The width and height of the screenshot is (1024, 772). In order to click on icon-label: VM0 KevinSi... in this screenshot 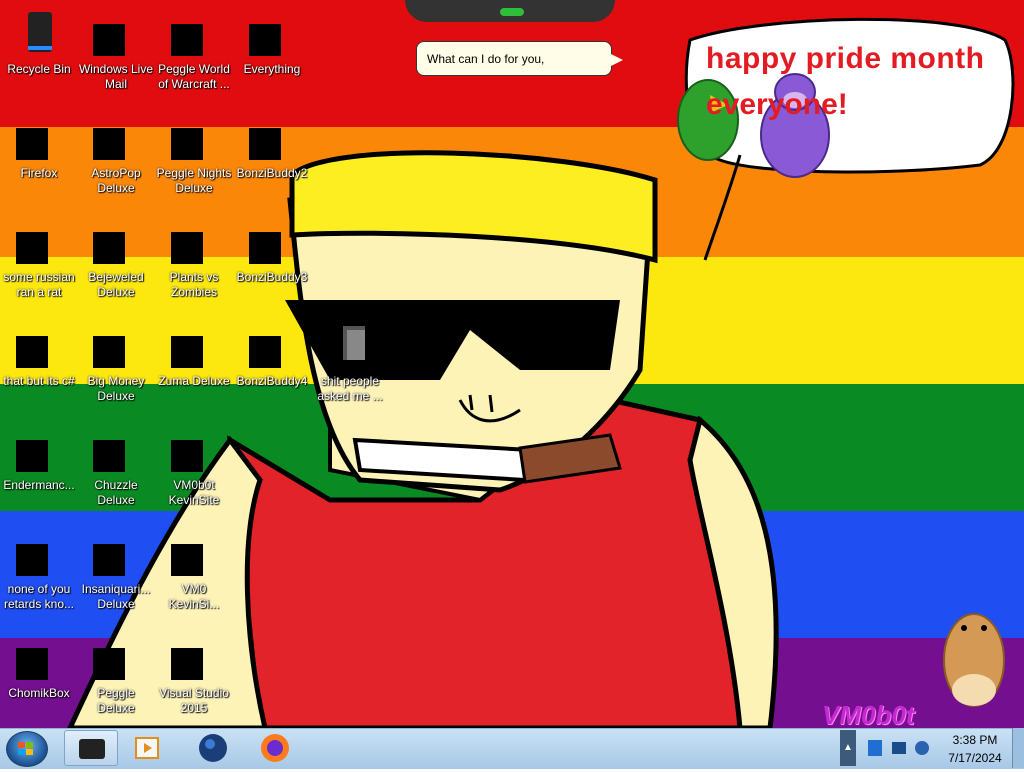, I will do `click(194, 596)`.